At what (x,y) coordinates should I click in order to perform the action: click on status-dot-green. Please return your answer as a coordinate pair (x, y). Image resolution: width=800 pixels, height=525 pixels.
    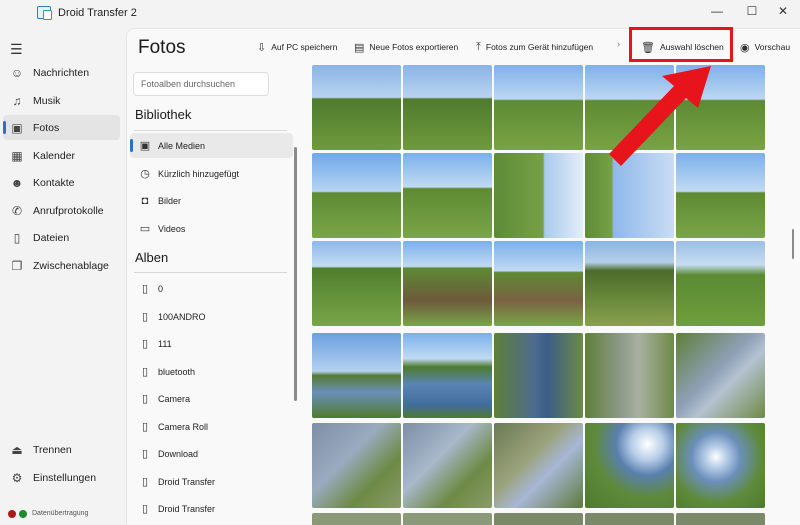
    Looking at the image, I should click on (23, 514).